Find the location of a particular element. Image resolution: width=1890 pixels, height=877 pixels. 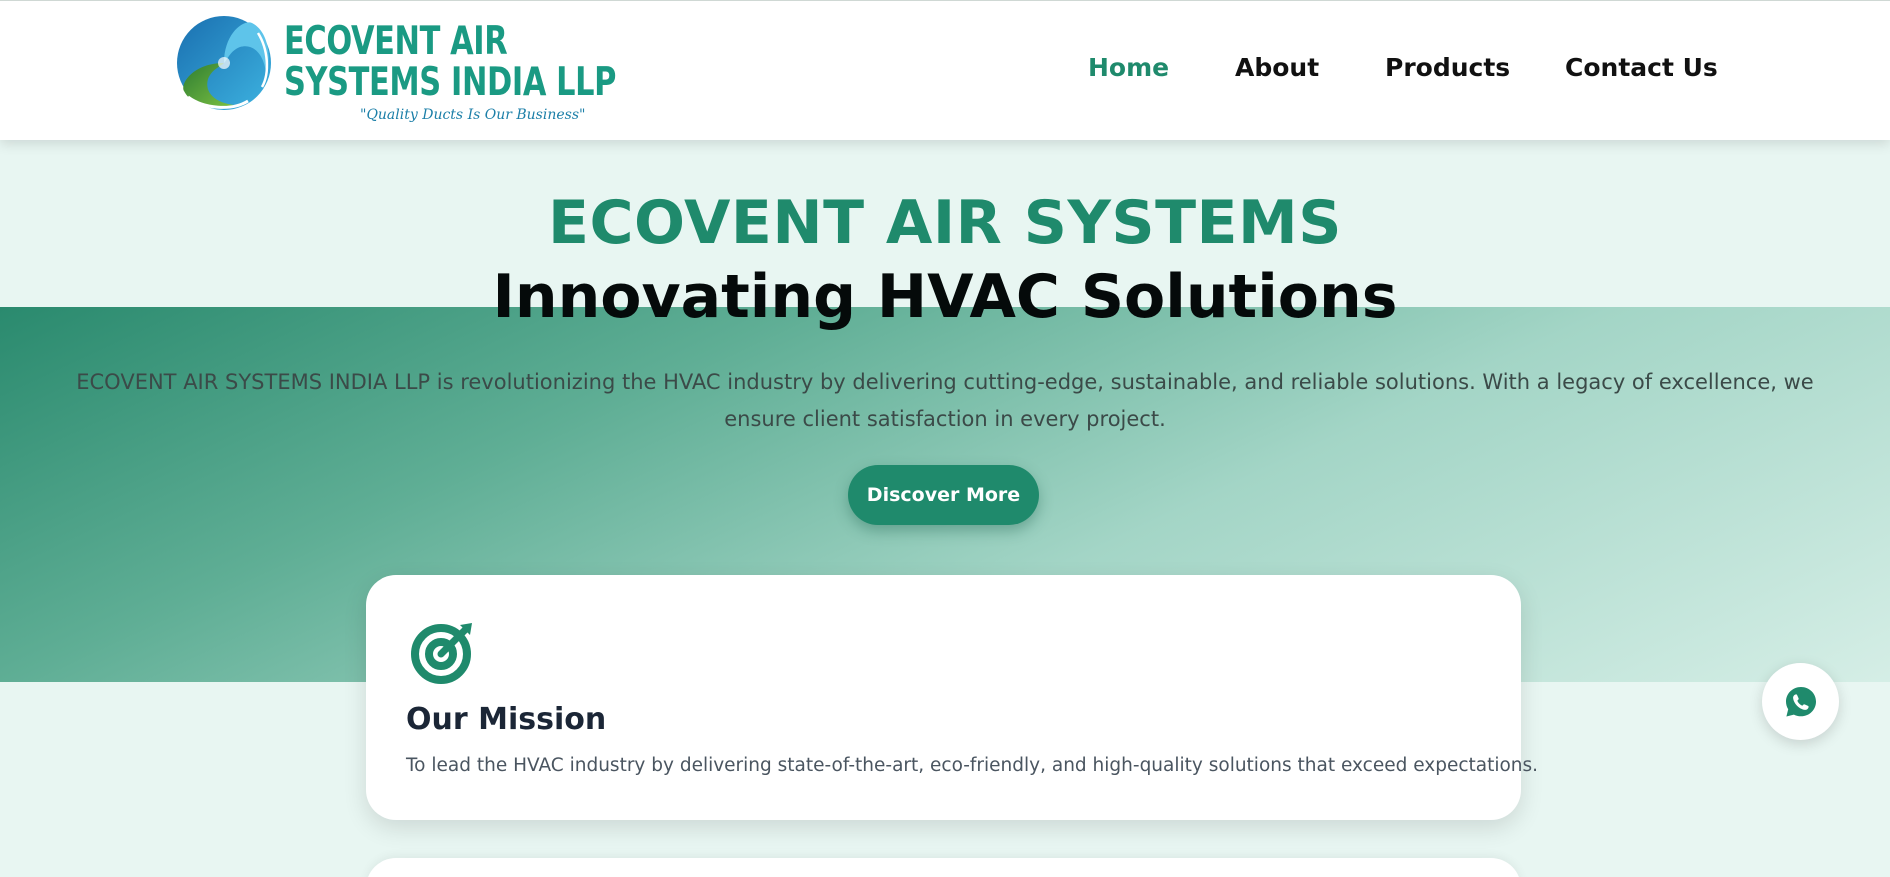

nav-home-link: Home is located at coordinates (1128, 67).